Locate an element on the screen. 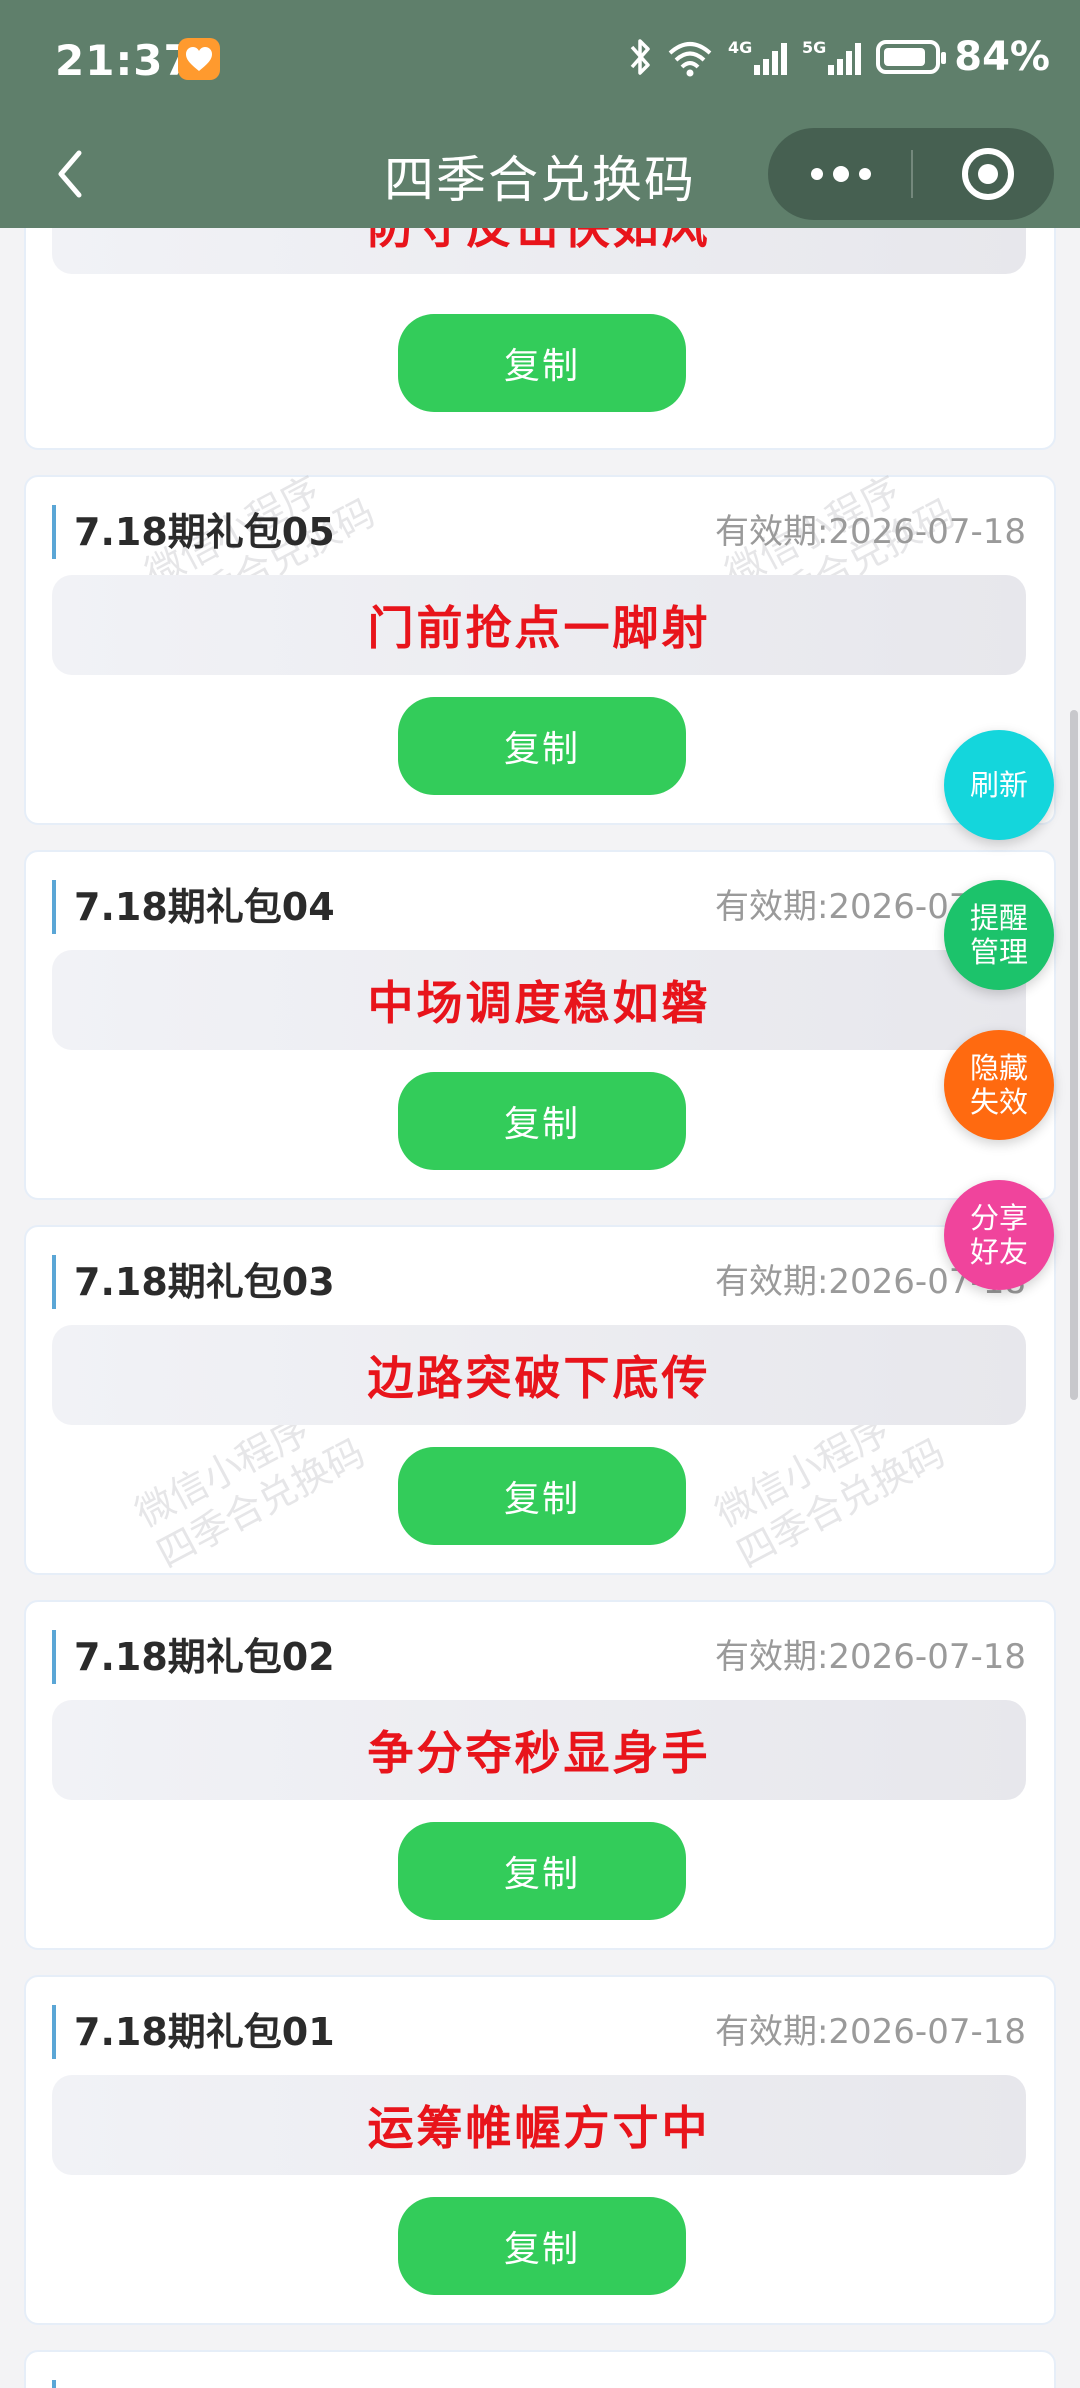 The image size is (1080, 2388). gift-title: 7.18期礼包02 is located at coordinates (193, 1657).